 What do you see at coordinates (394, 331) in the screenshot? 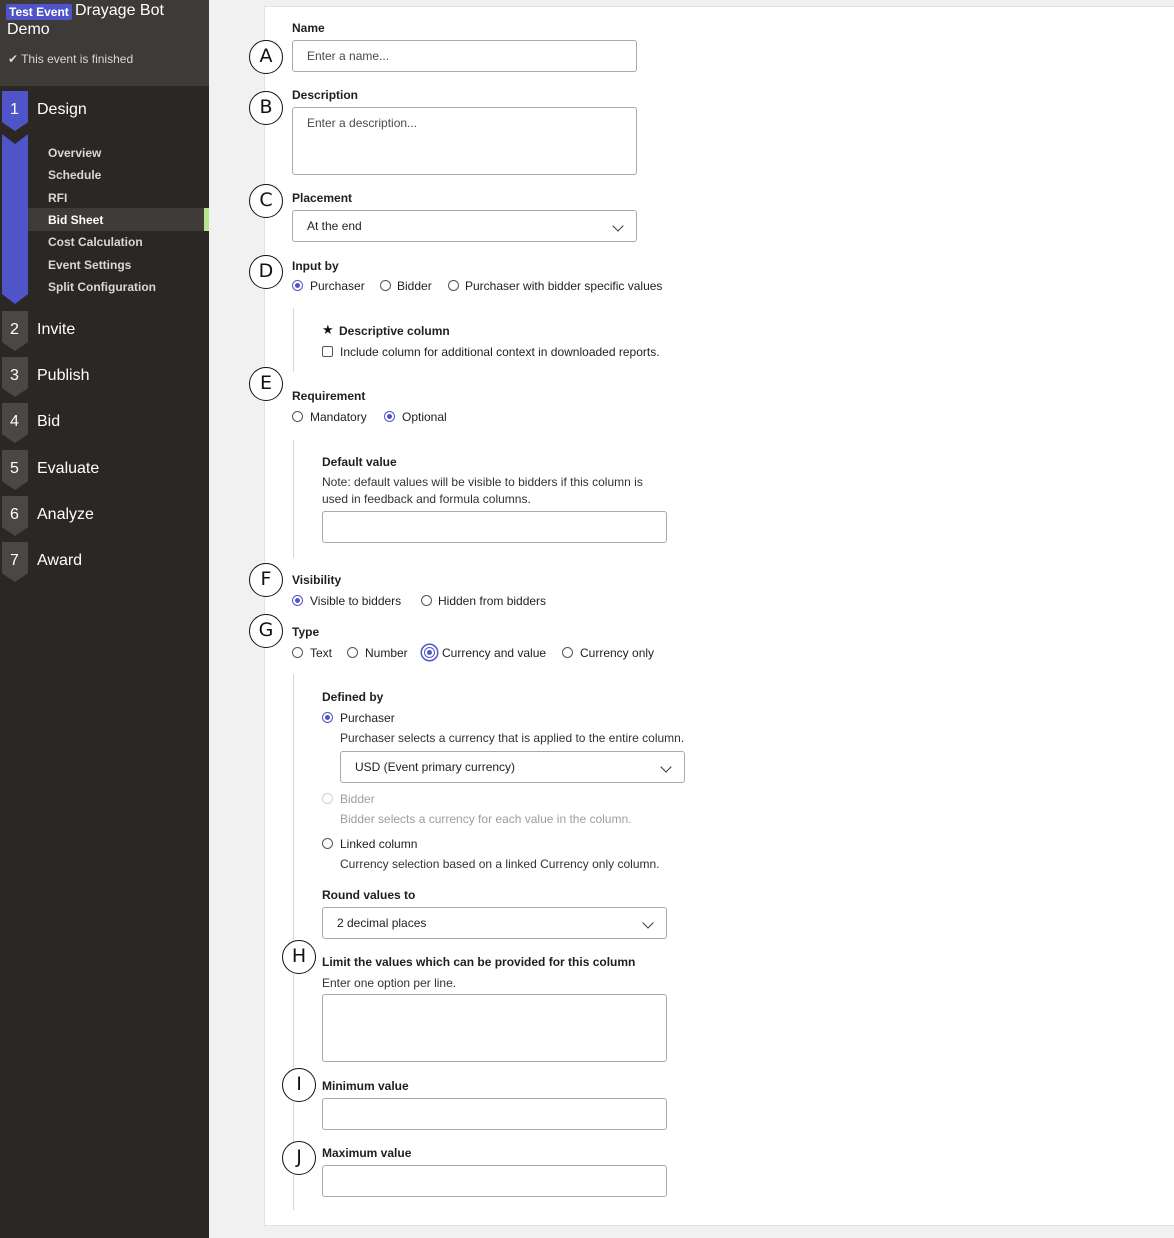
I see `descriptive-column-label: Descriptive column` at bounding box center [394, 331].